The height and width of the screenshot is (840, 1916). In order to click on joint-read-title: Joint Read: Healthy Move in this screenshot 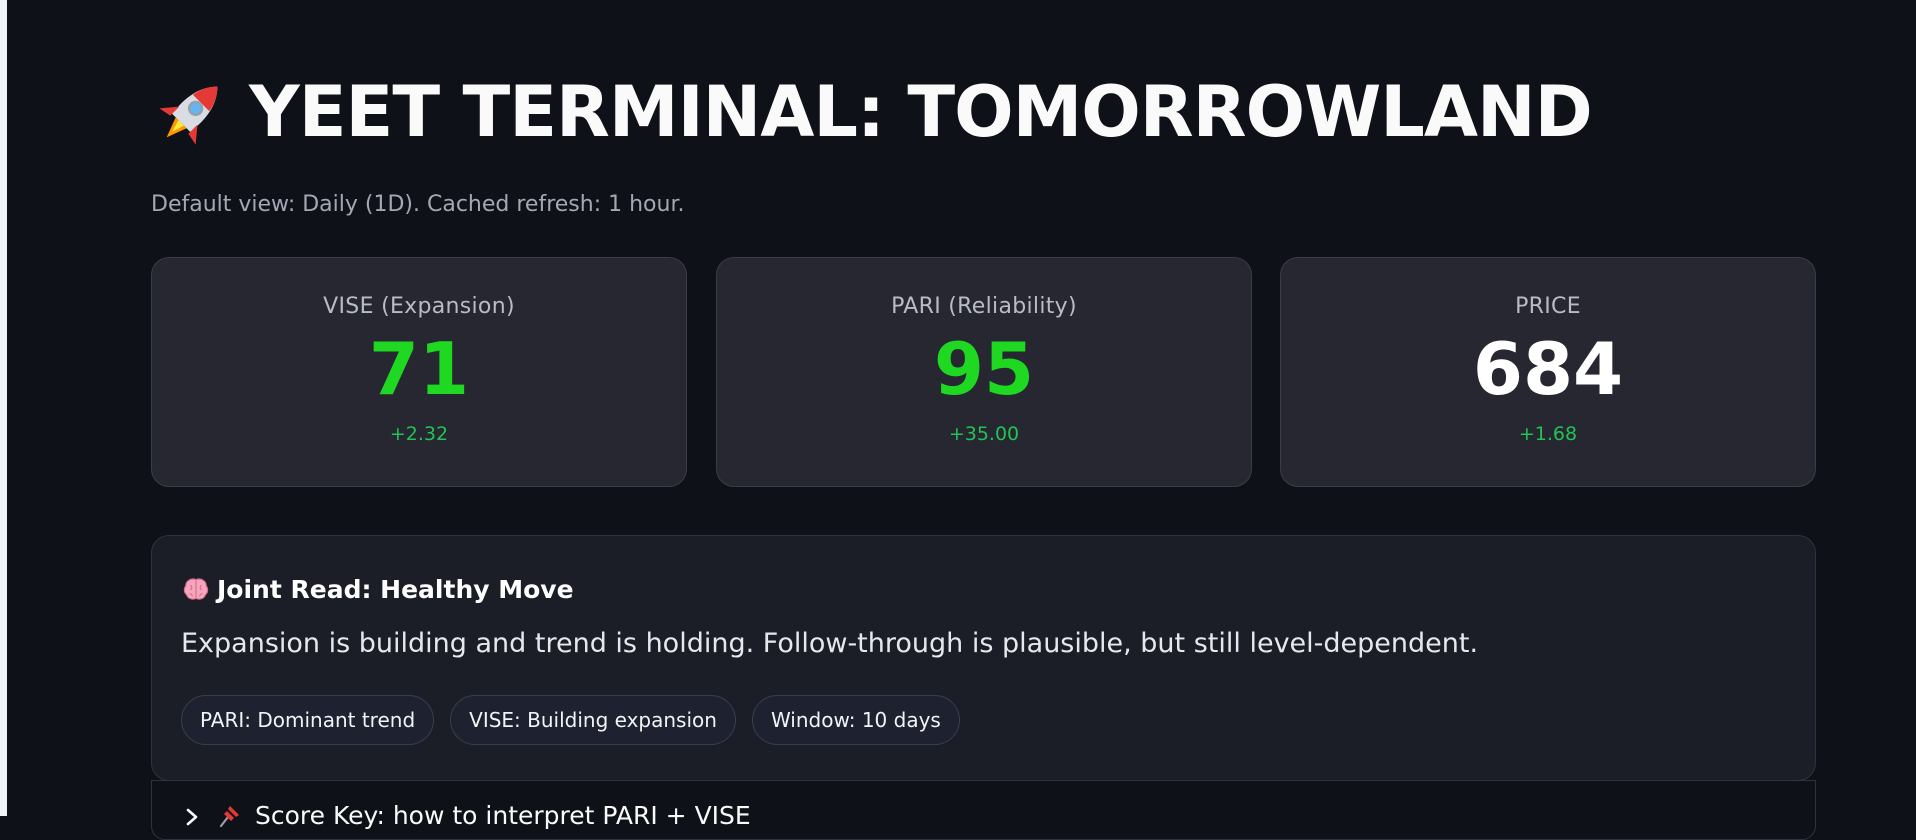, I will do `click(377, 589)`.